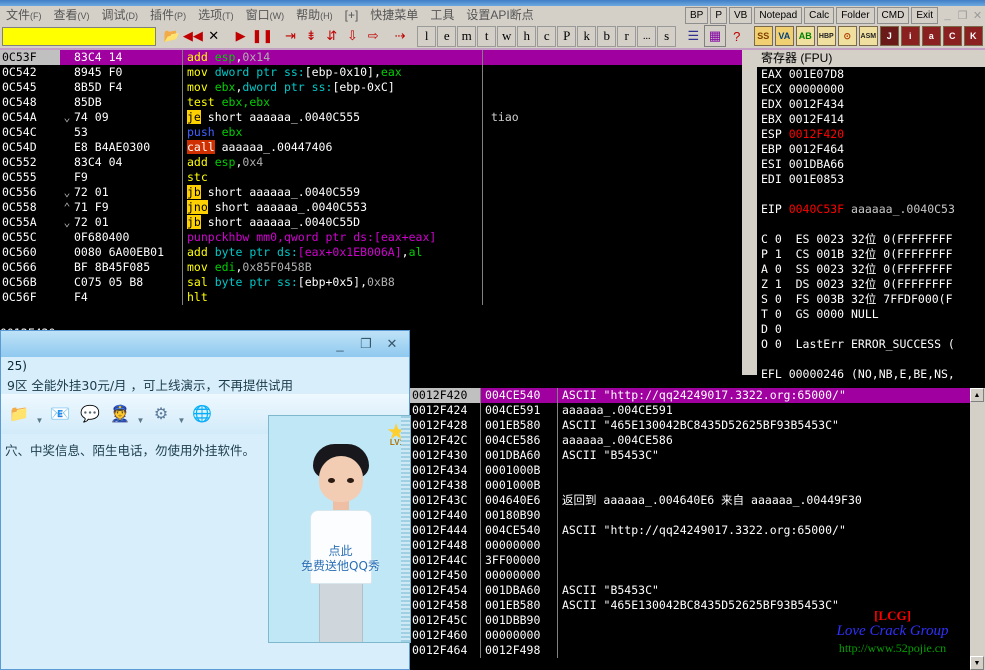 This screenshot has width=985, height=670. What do you see at coordinates (690, 650) in the screenshot?
I see `stack-row: 0012F464 0012F498` at bounding box center [690, 650].